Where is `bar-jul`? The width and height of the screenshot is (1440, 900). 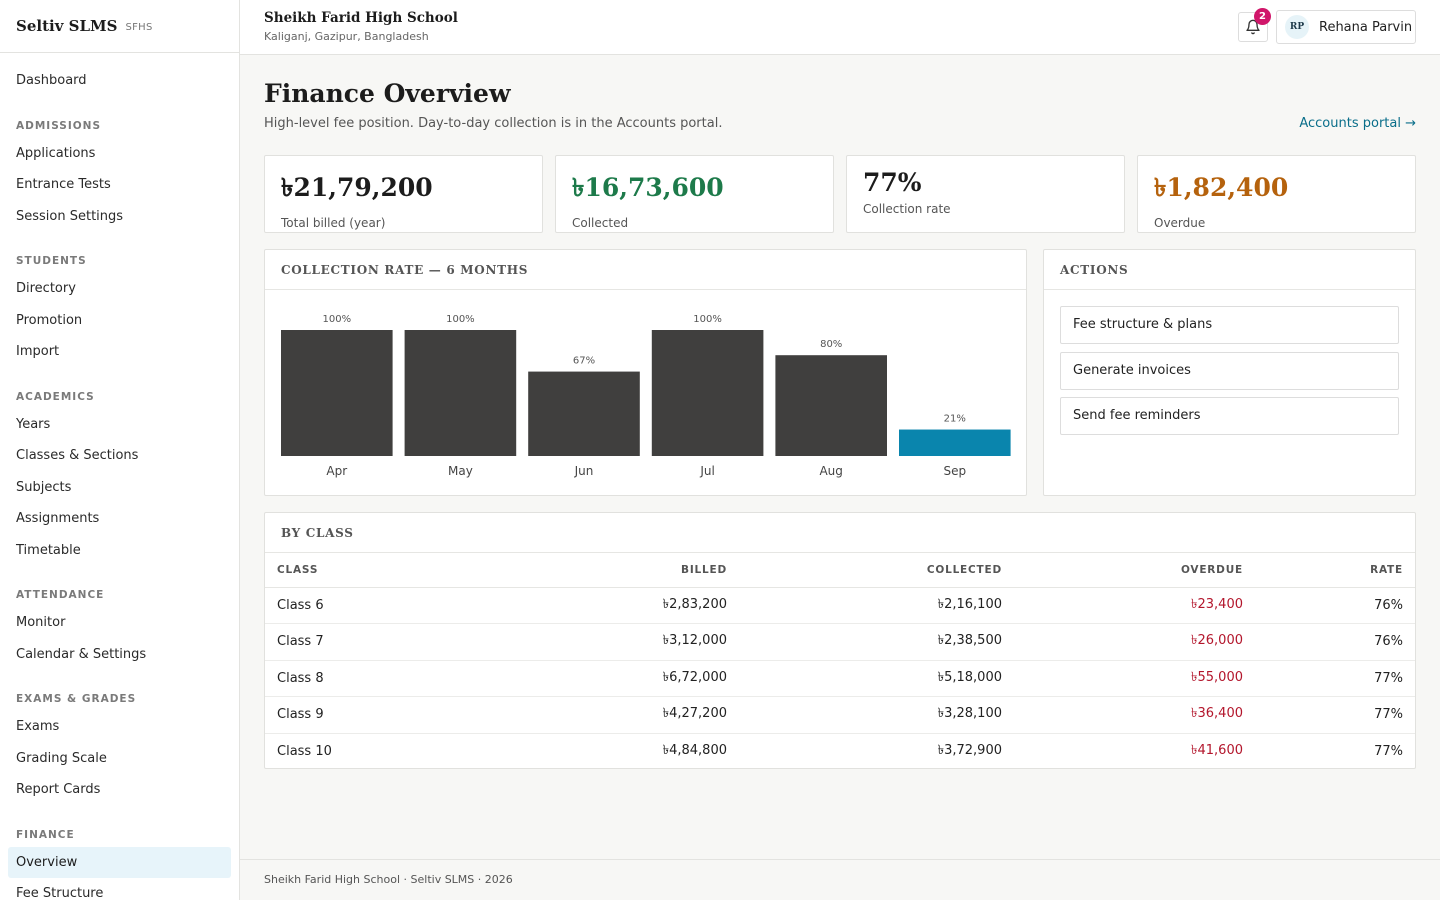
bar-jul is located at coordinates (707, 393).